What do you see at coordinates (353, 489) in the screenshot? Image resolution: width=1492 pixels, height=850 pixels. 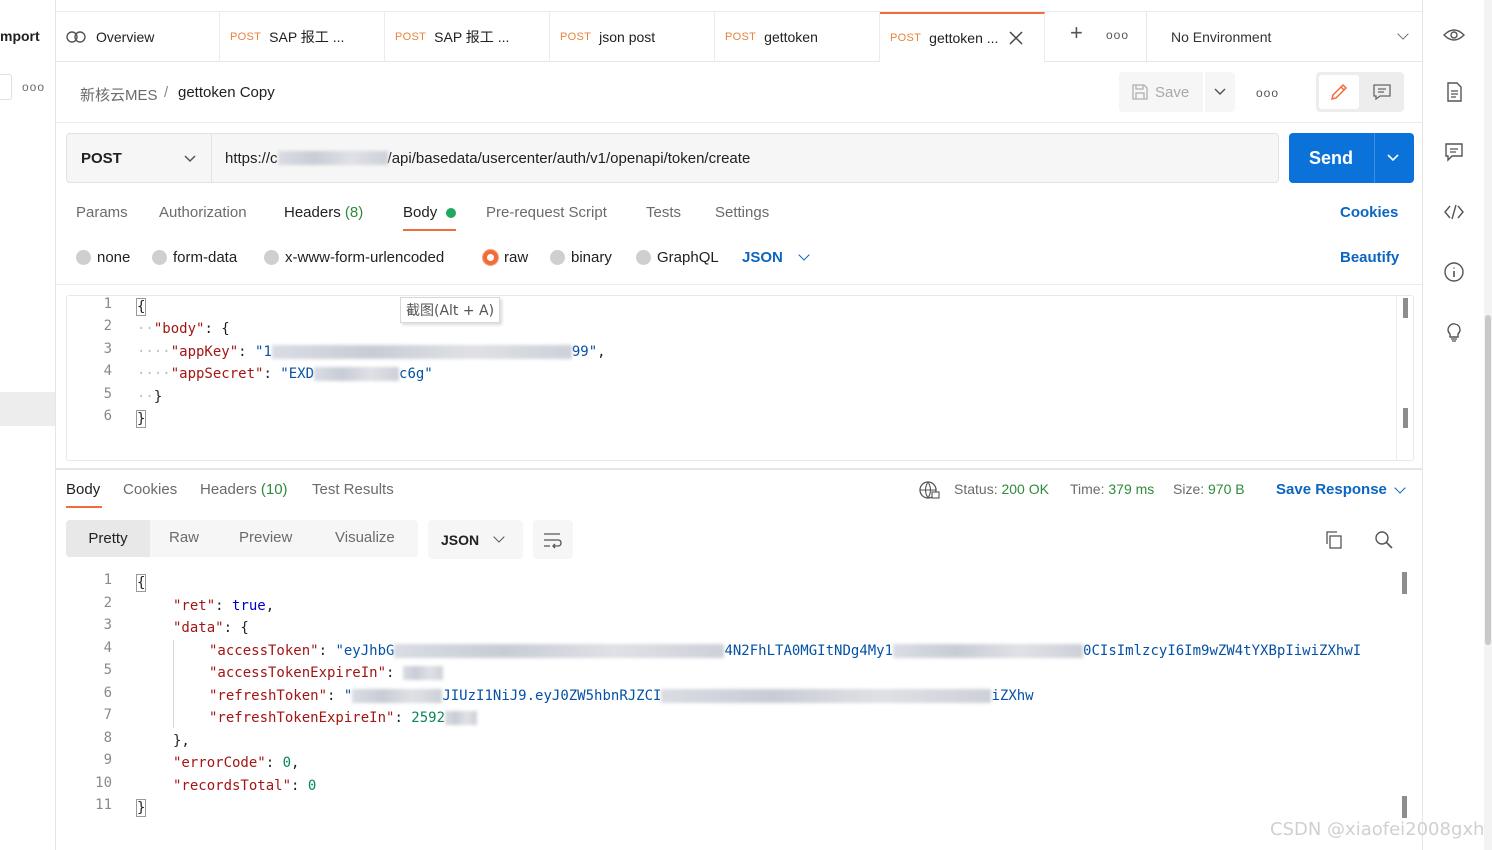 I see `response-tab-test-results: Test Results` at bounding box center [353, 489].